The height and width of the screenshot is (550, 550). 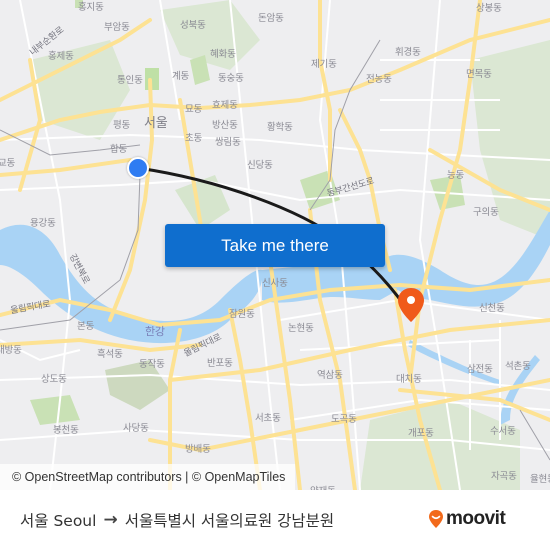 What do you see at coordinates (411, 305) in the screenshot?
I see `destination-pin-icon` at bounding box center [411, 305].